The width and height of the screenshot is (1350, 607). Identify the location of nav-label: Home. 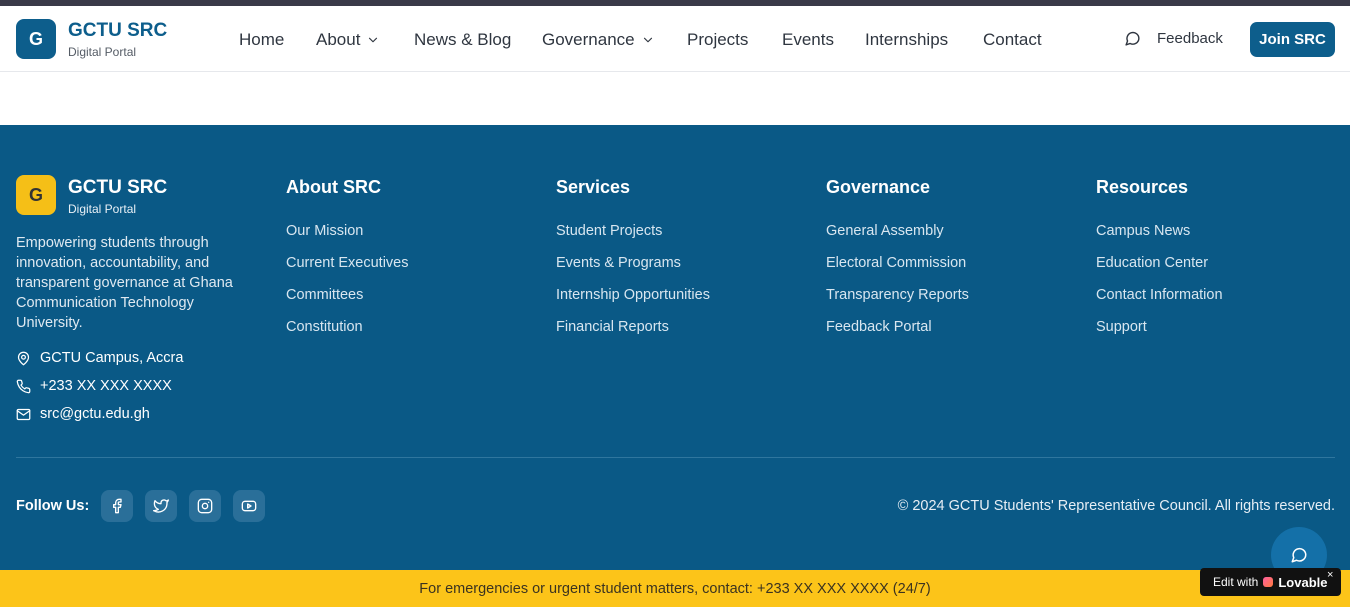
(262, 39).